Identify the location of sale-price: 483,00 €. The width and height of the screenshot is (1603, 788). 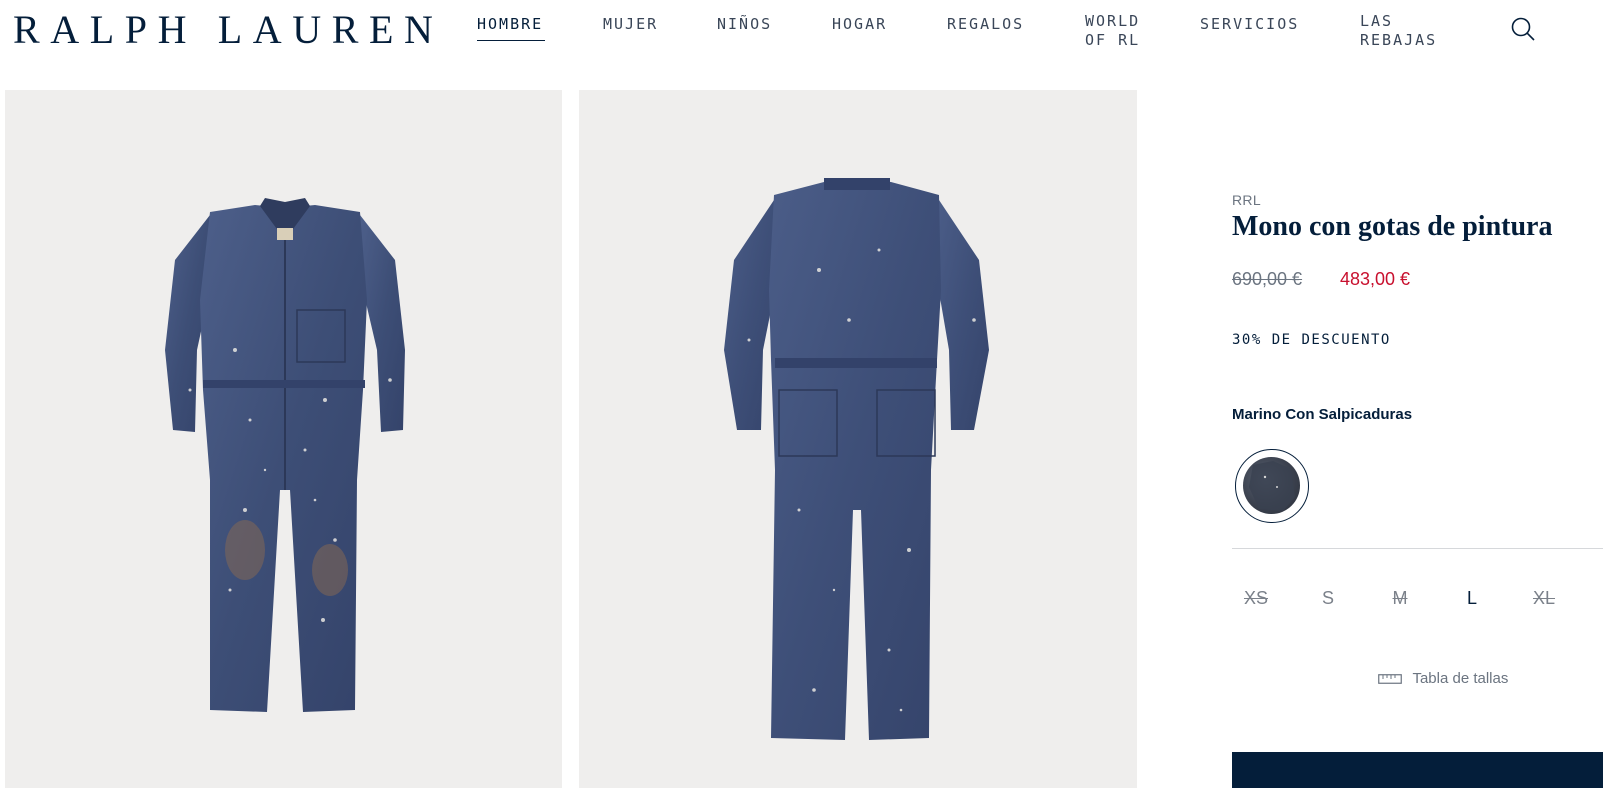
(1375, 279).